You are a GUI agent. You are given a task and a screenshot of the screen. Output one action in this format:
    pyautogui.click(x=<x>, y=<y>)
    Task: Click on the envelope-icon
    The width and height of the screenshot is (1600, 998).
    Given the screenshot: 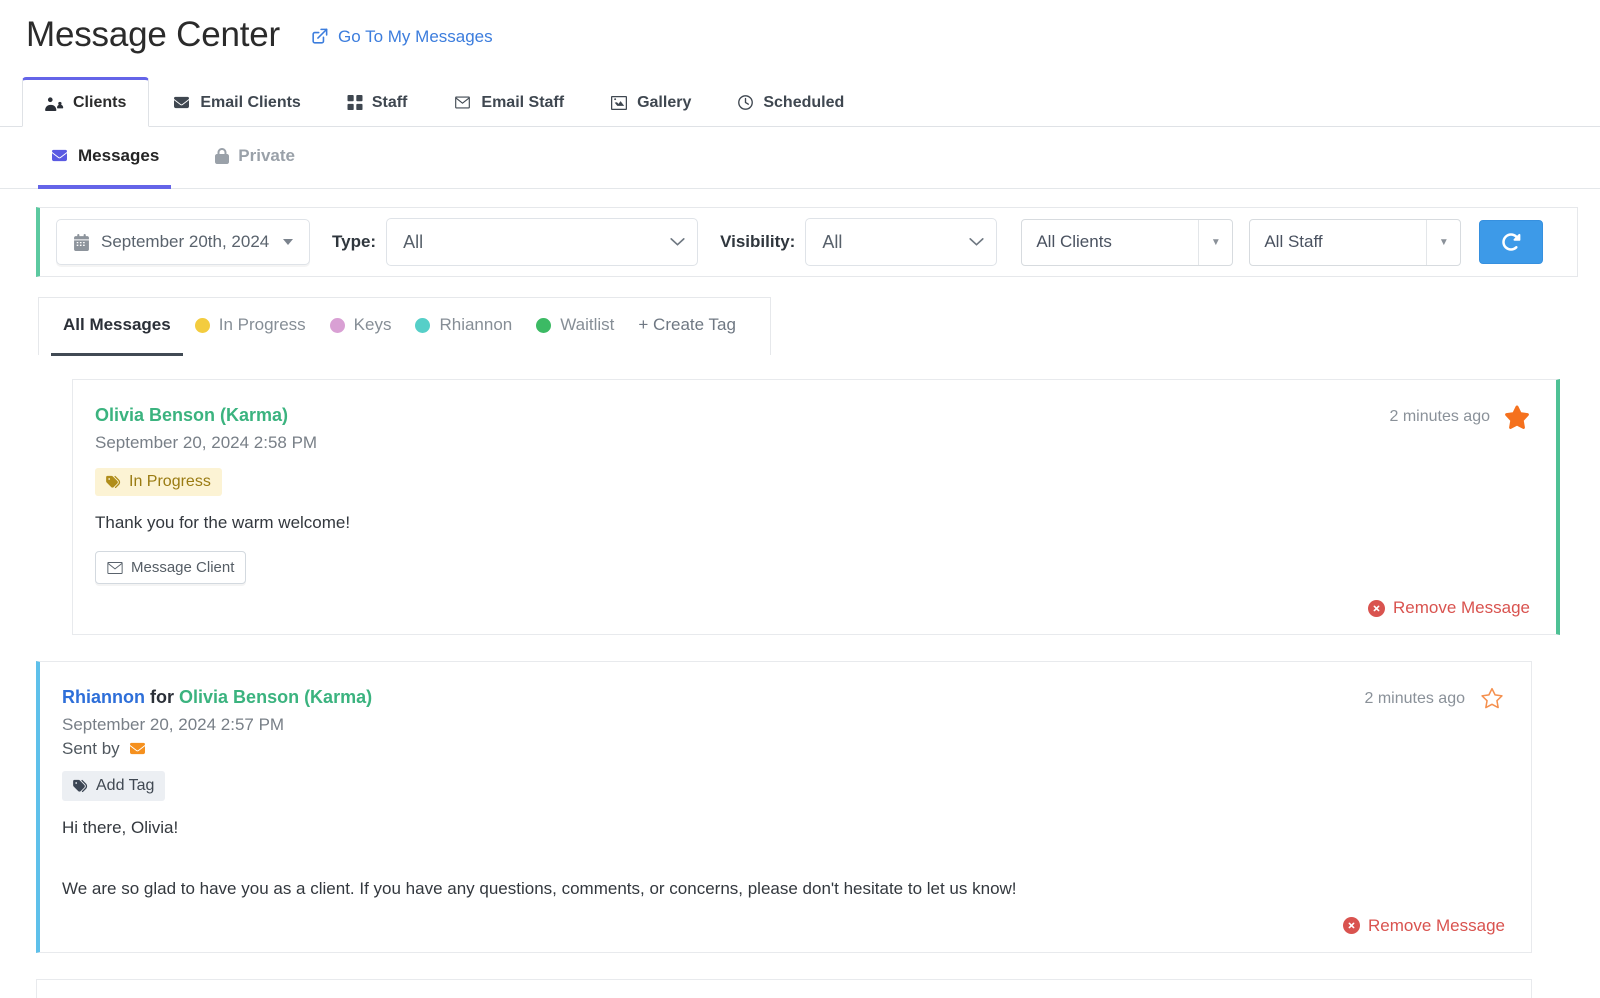 What is the action you would take?
    pyautogui.click(x=59, y=155)
    